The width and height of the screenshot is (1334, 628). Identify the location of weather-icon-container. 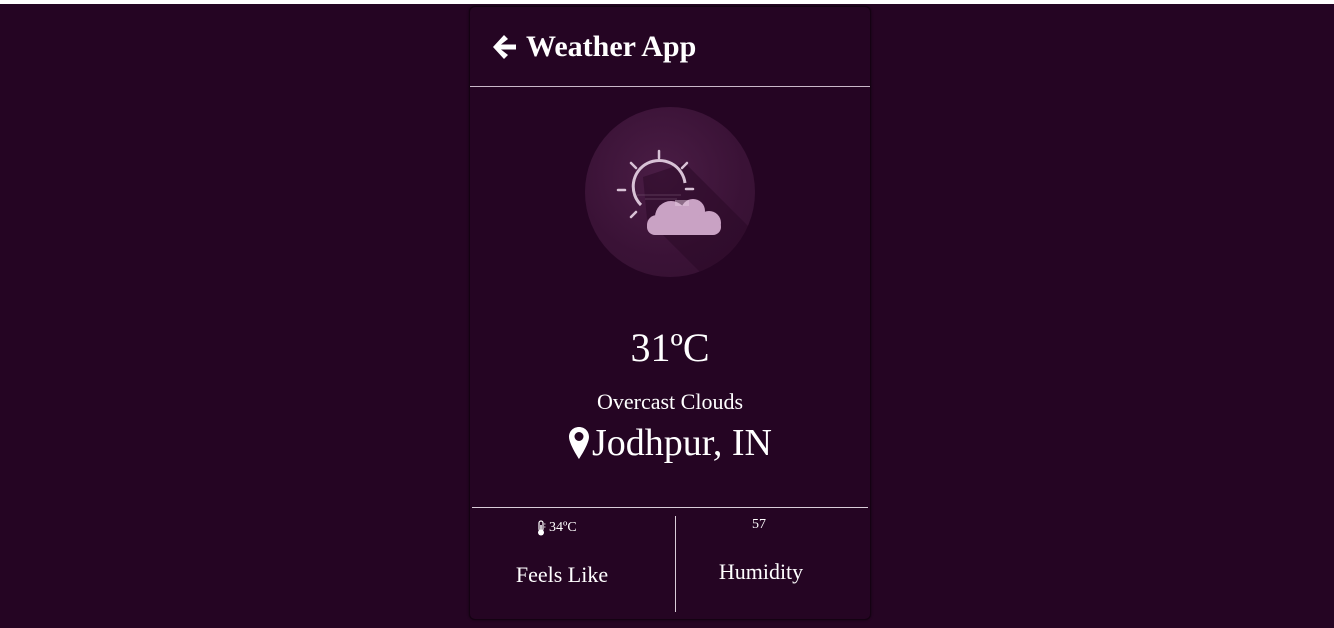
(670, 192).